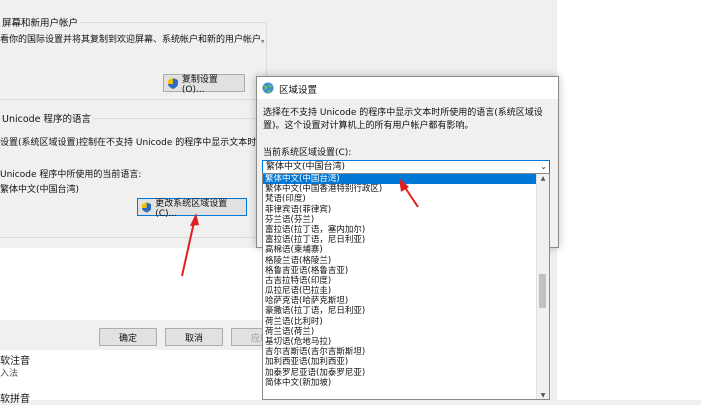 The height and width of the screenshot is (405, 701). I want to click on annotation-arrow-dropdown, so click(409, 193).